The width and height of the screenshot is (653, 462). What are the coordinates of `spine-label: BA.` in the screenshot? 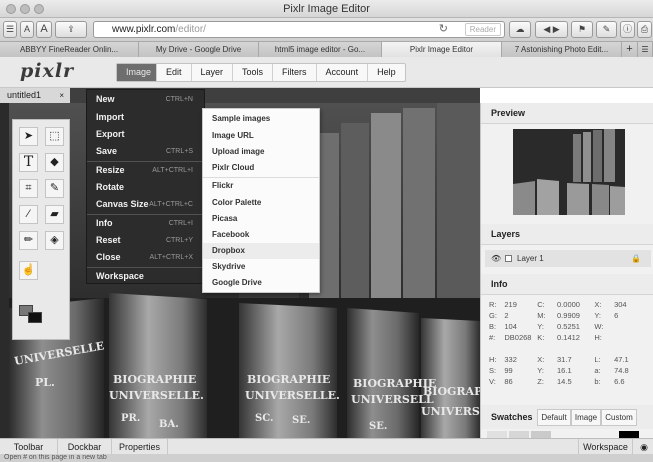 It's located at (169, 424).